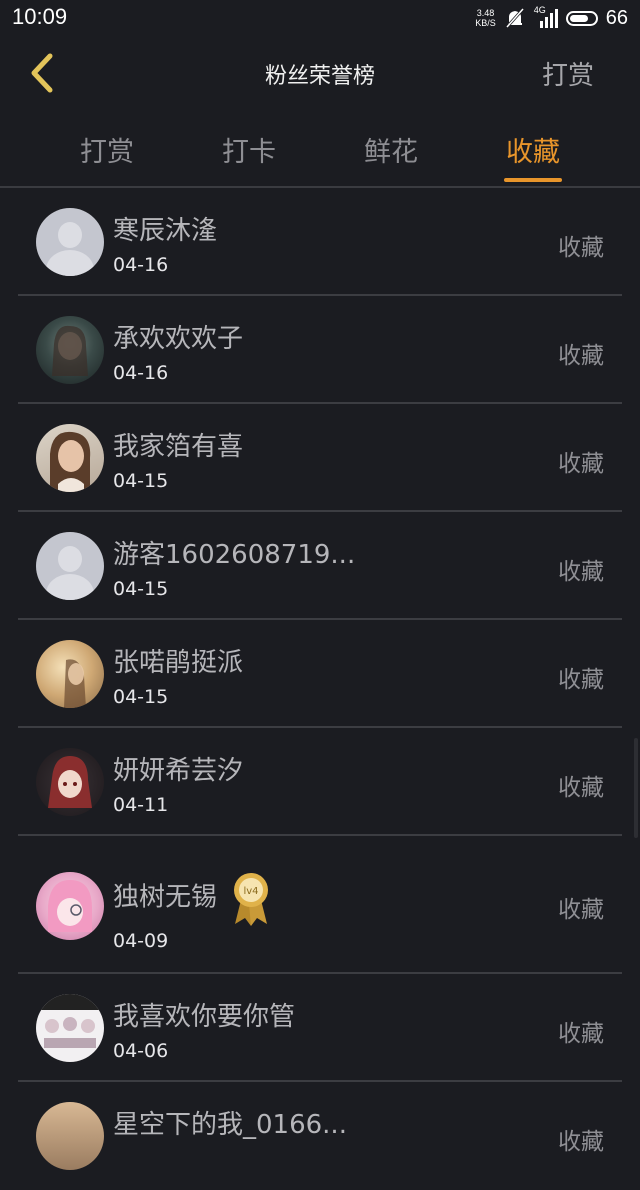  What do you see at coordinates (204, 1017) in the screenshot?
I see `user-name: 我喜欢你要你管` at bounding box center [204, 1017].